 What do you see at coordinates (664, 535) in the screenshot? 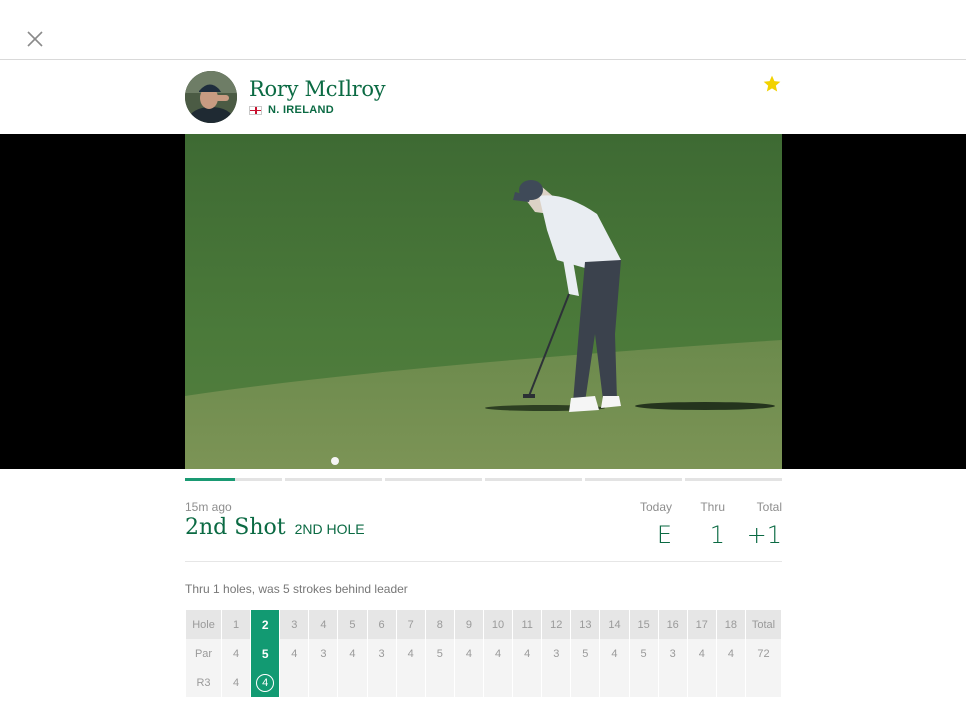
I see `stat-today-value: E` at bounding box center [664, 535].